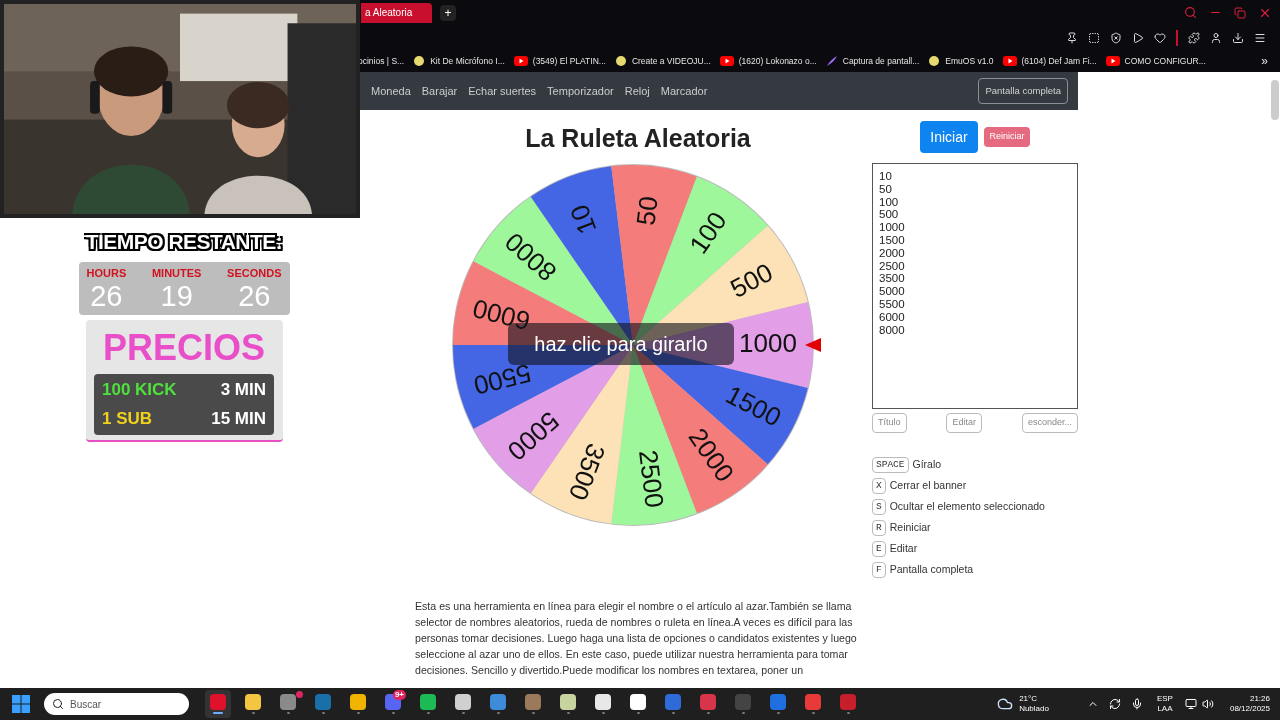  I want to click on description-paragraph: Esta es una herramienta en línea para elegir el nombre o el artículo al azar.También se llama selector de nombres aleatorios, rueda de nombres o ruleta en línea.A veces es difícil para las personas tomar decisiones. Luego haga una lista de opciones o candidatos existentes y luego seleccione al azar uno de ellos. En este caso, puede utilizar nuestra herramienta para tomar decisiones. Sencillo y divertido.Puede modificar los nombres en textarea, poner un, so click(636, 638).